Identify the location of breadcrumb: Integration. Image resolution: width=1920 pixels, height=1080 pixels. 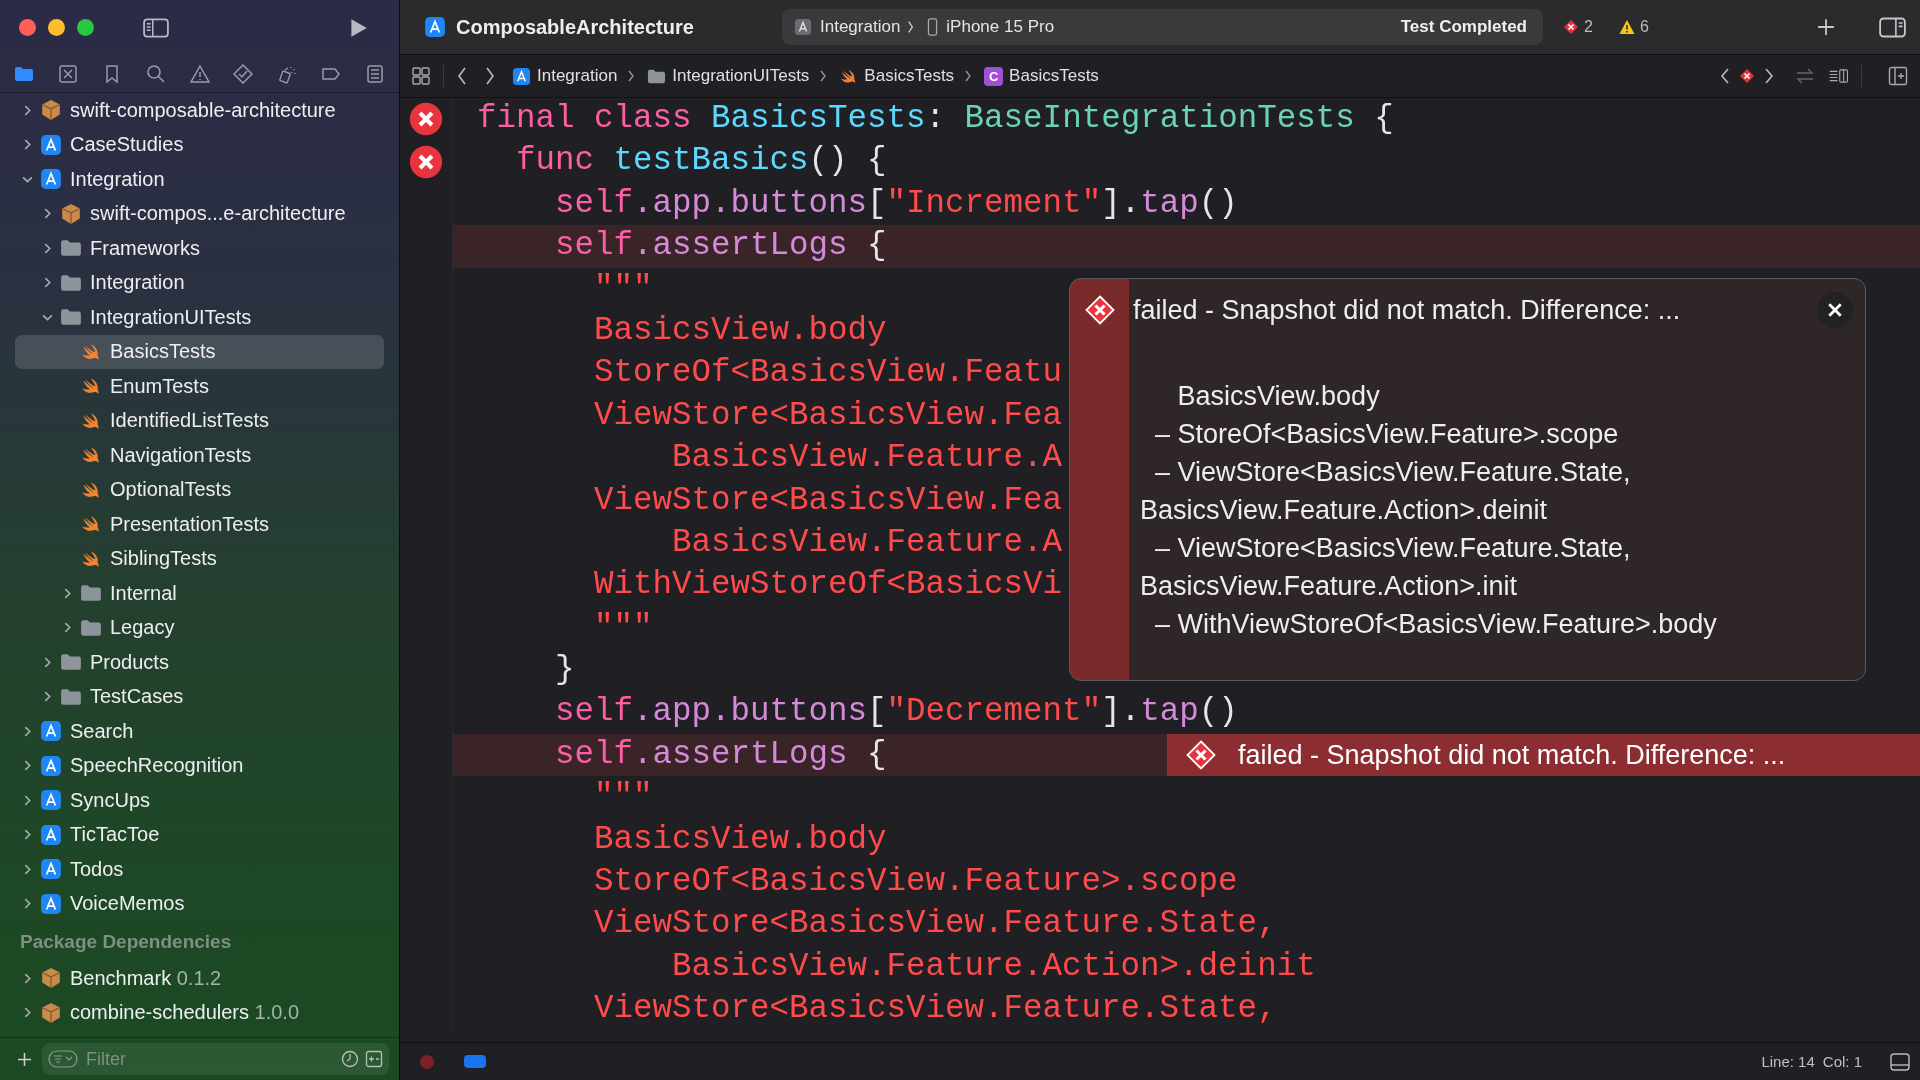
(565, 76).